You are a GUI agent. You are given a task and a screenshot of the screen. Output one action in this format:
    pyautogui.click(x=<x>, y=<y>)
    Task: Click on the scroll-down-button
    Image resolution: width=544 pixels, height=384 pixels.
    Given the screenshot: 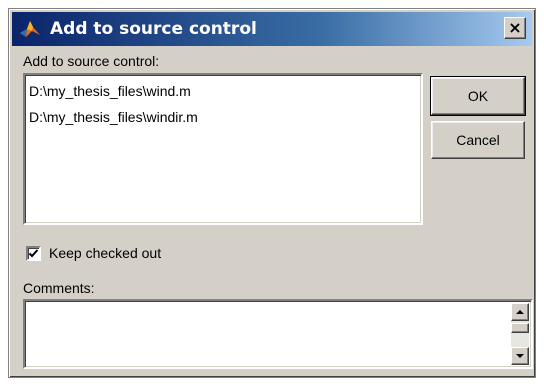 What is the action you would take?
    pyautogui.click(x=520, y=356)
    